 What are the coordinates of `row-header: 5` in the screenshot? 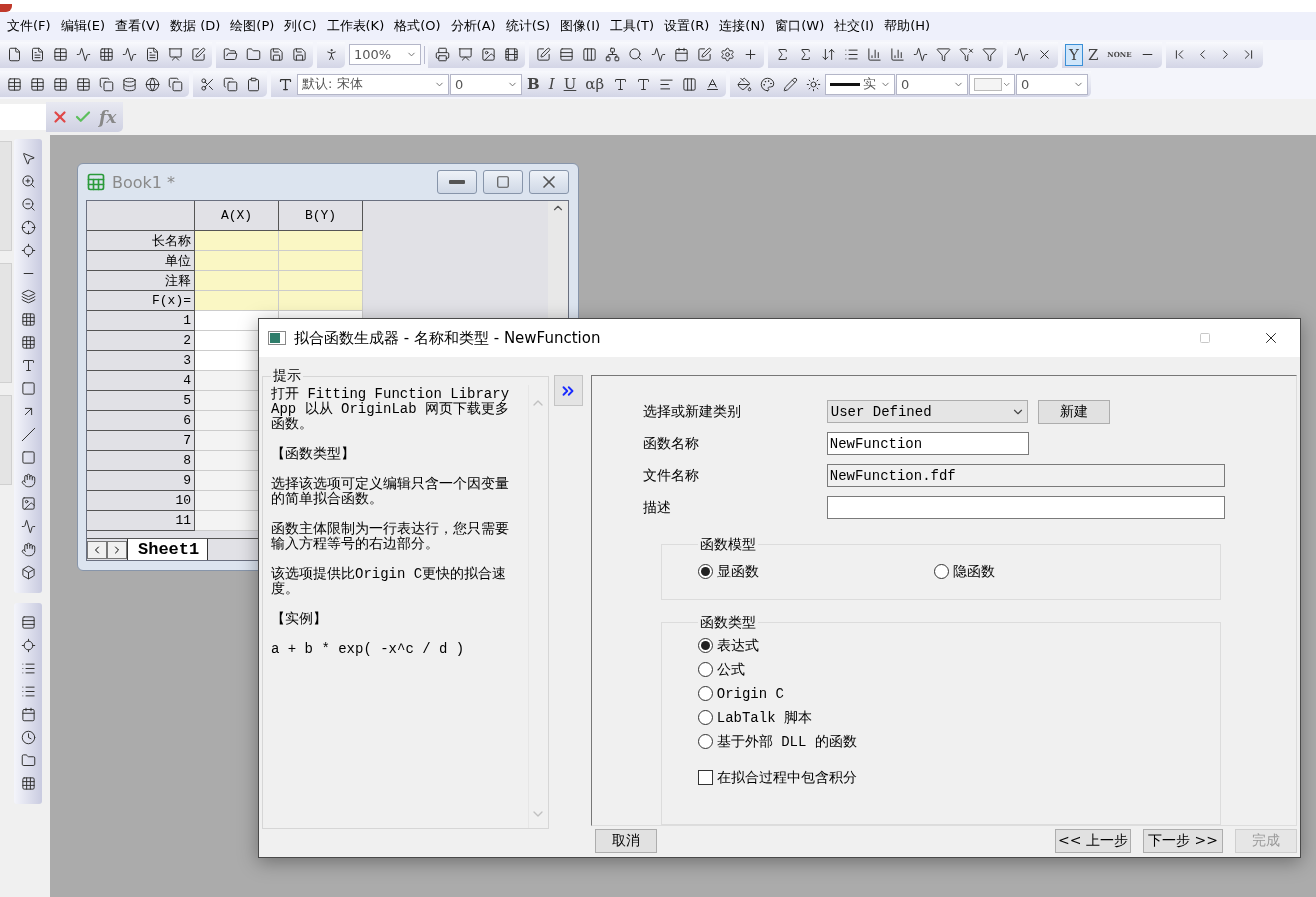 It's located at (141, 401).